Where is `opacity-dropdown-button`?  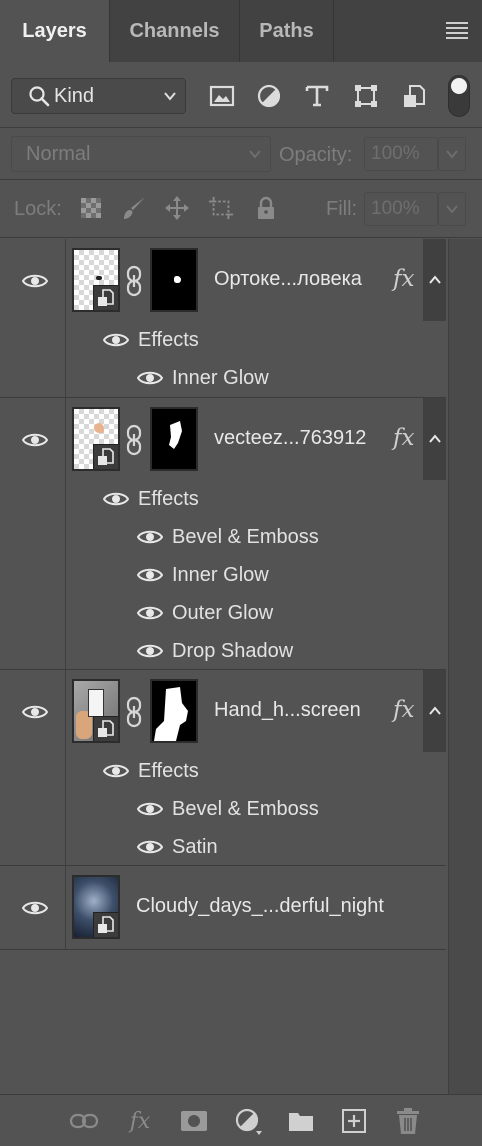
opacity-dropdown-button is located at coordinates (452, 154).